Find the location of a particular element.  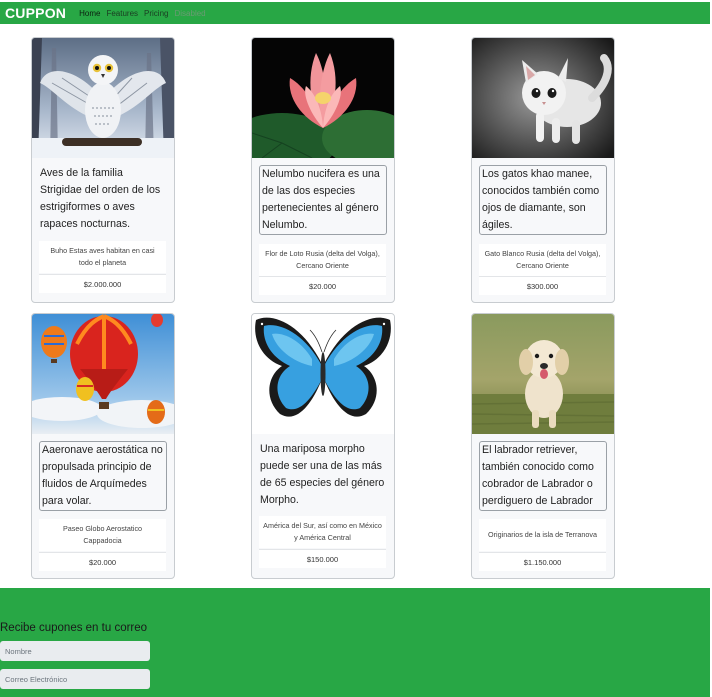

brand-logo: CUPPON is located at coordinates (35, 13).